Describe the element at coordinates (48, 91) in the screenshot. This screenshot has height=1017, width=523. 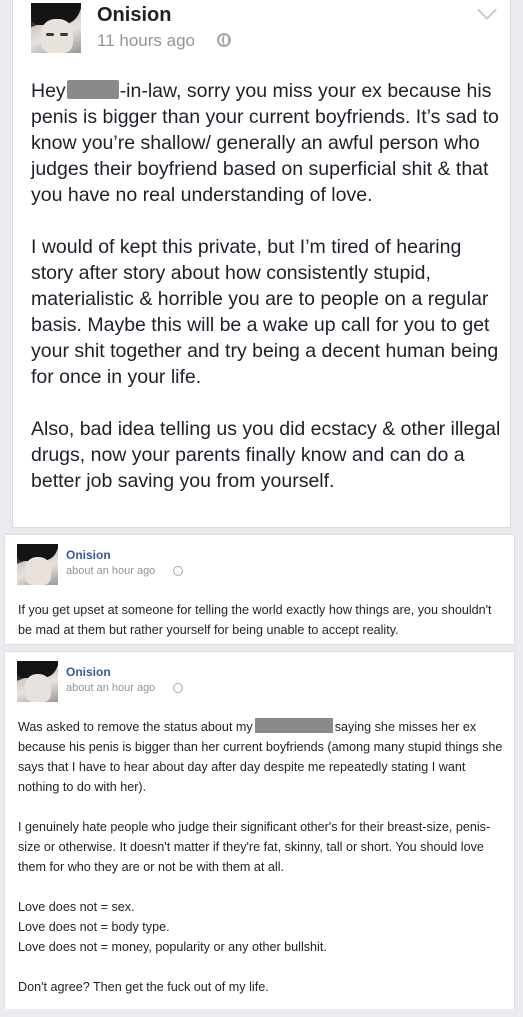
I see `post-text: Hey` at that location.